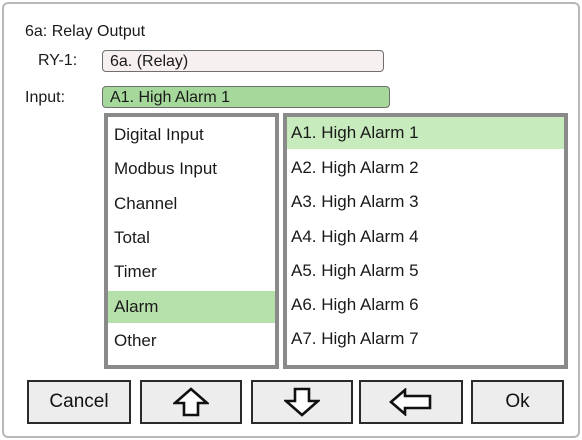  What do you see at coordinates (425, 133) in the screenshot?
I see `alarm-item-a1: A1. High Alarm 1` at bounding box center [425, 133].